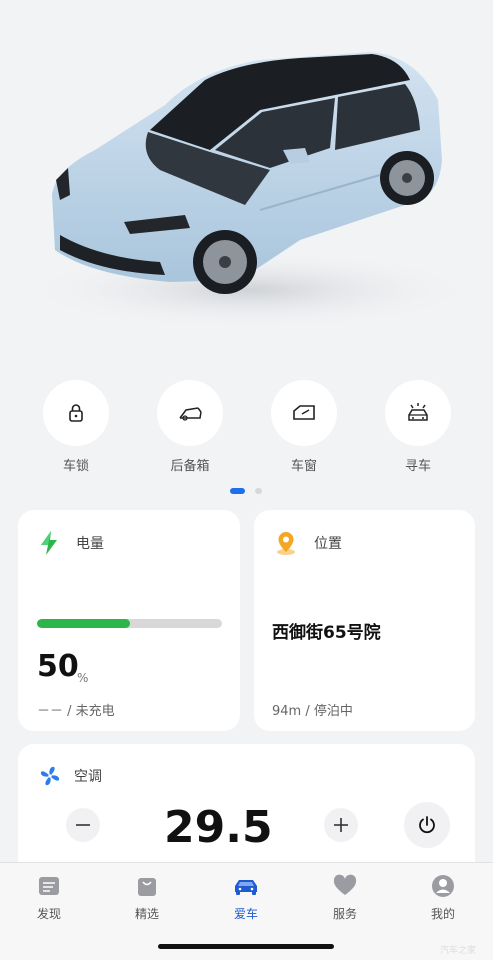 The image size is (493, 960). What do you see at coordinates (90, 544) in the screenshot?
I see `battery-title: 电量` at bounding box center [90, 544].